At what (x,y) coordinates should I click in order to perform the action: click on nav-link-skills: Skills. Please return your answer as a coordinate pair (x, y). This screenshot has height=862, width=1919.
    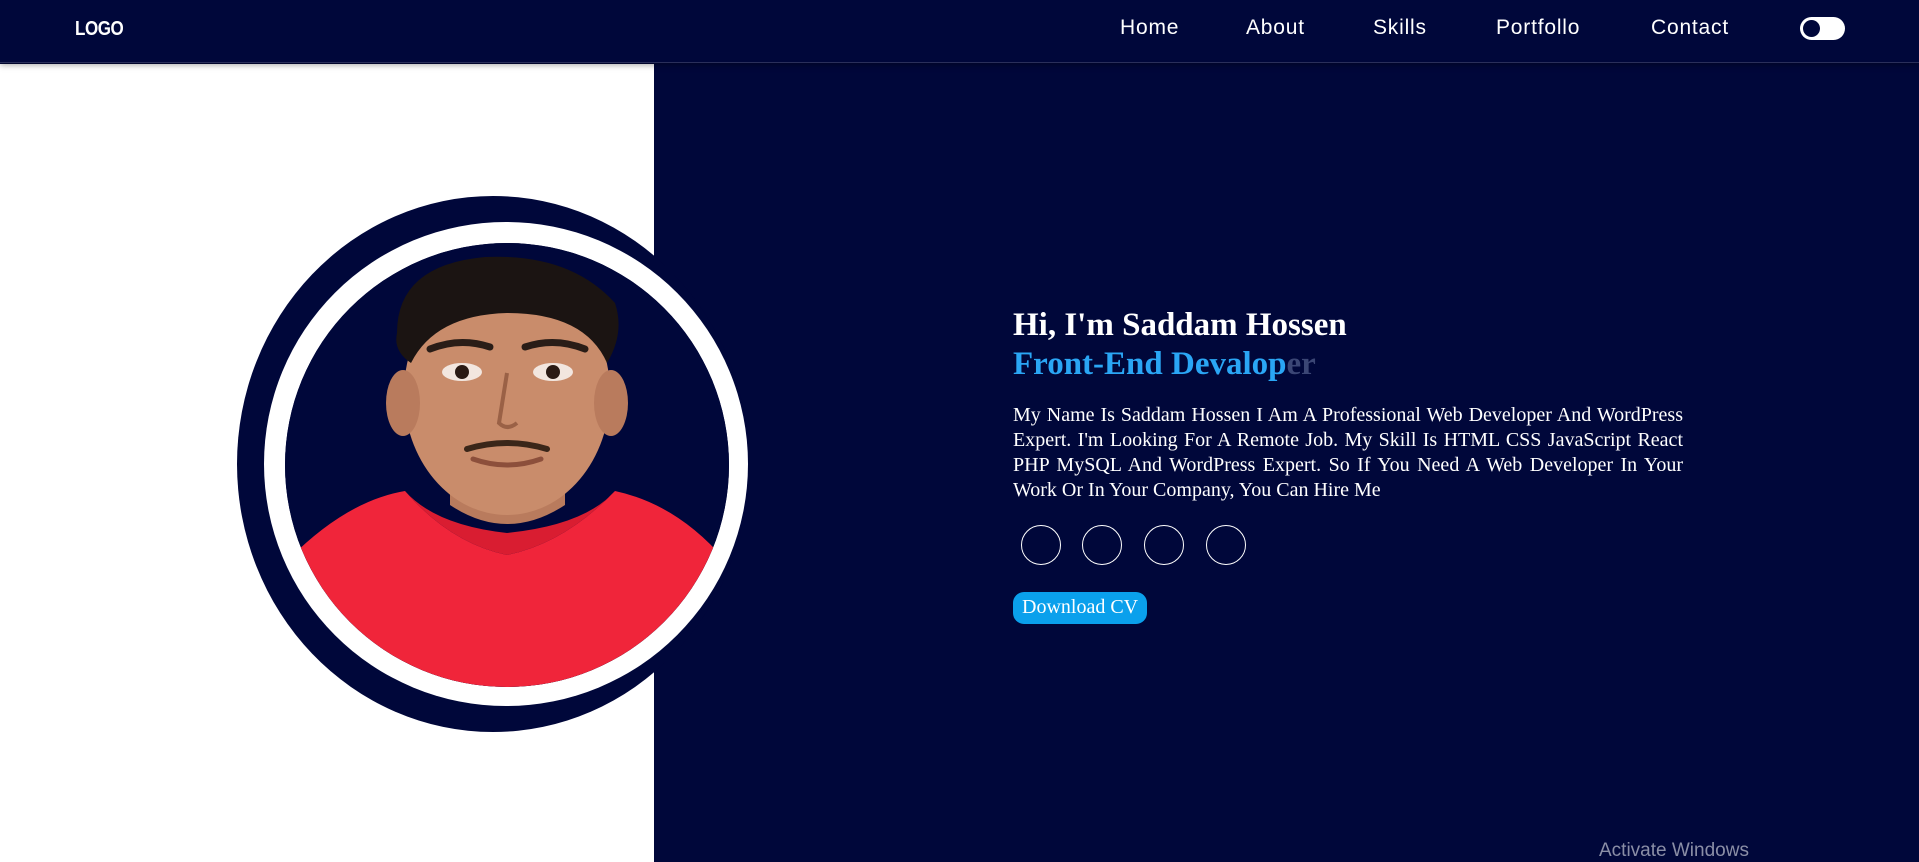
    Looking at the image, I should click on (1400, 28).